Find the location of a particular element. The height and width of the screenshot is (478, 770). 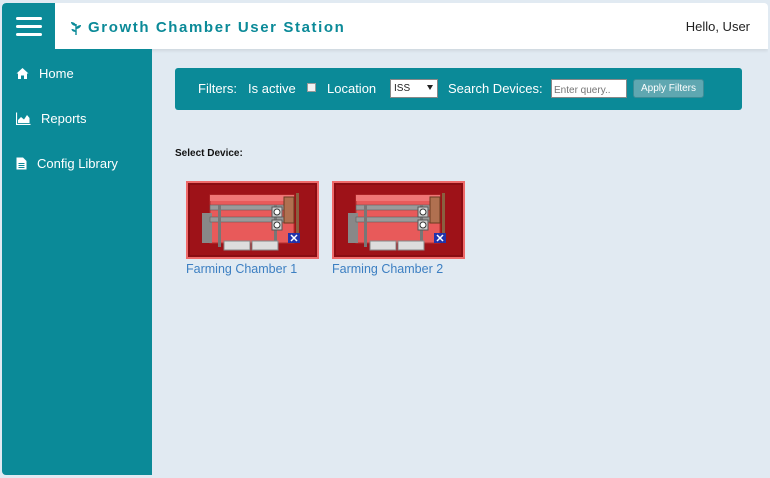

device-name-link: Farming Chamber 1 is located at coordinates (252, 269).